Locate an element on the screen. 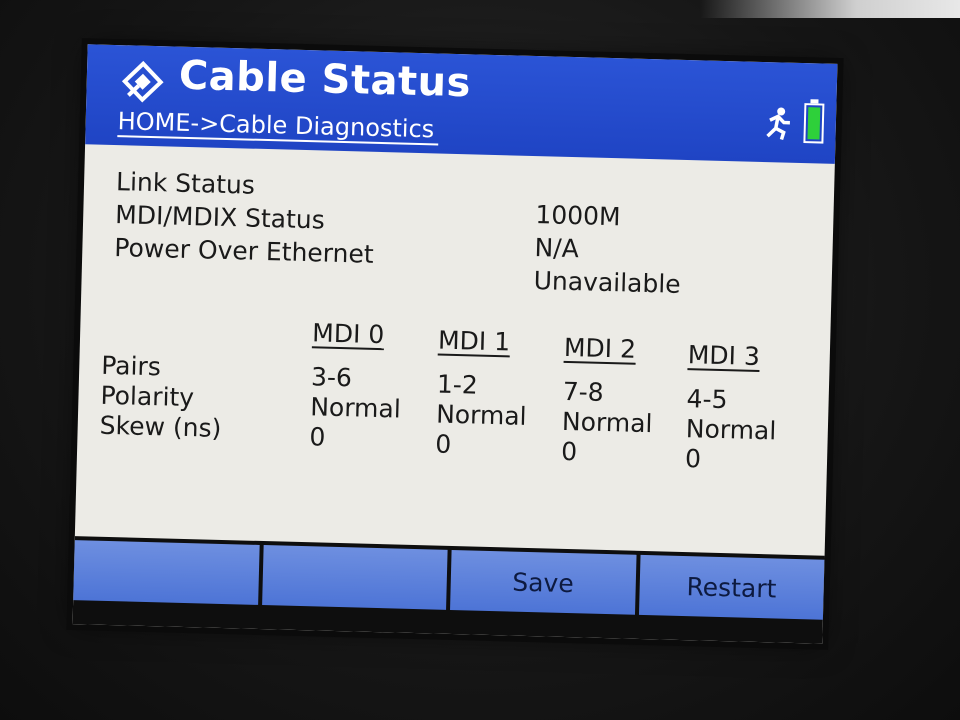  battery-level is located at coordinates (814, 123).